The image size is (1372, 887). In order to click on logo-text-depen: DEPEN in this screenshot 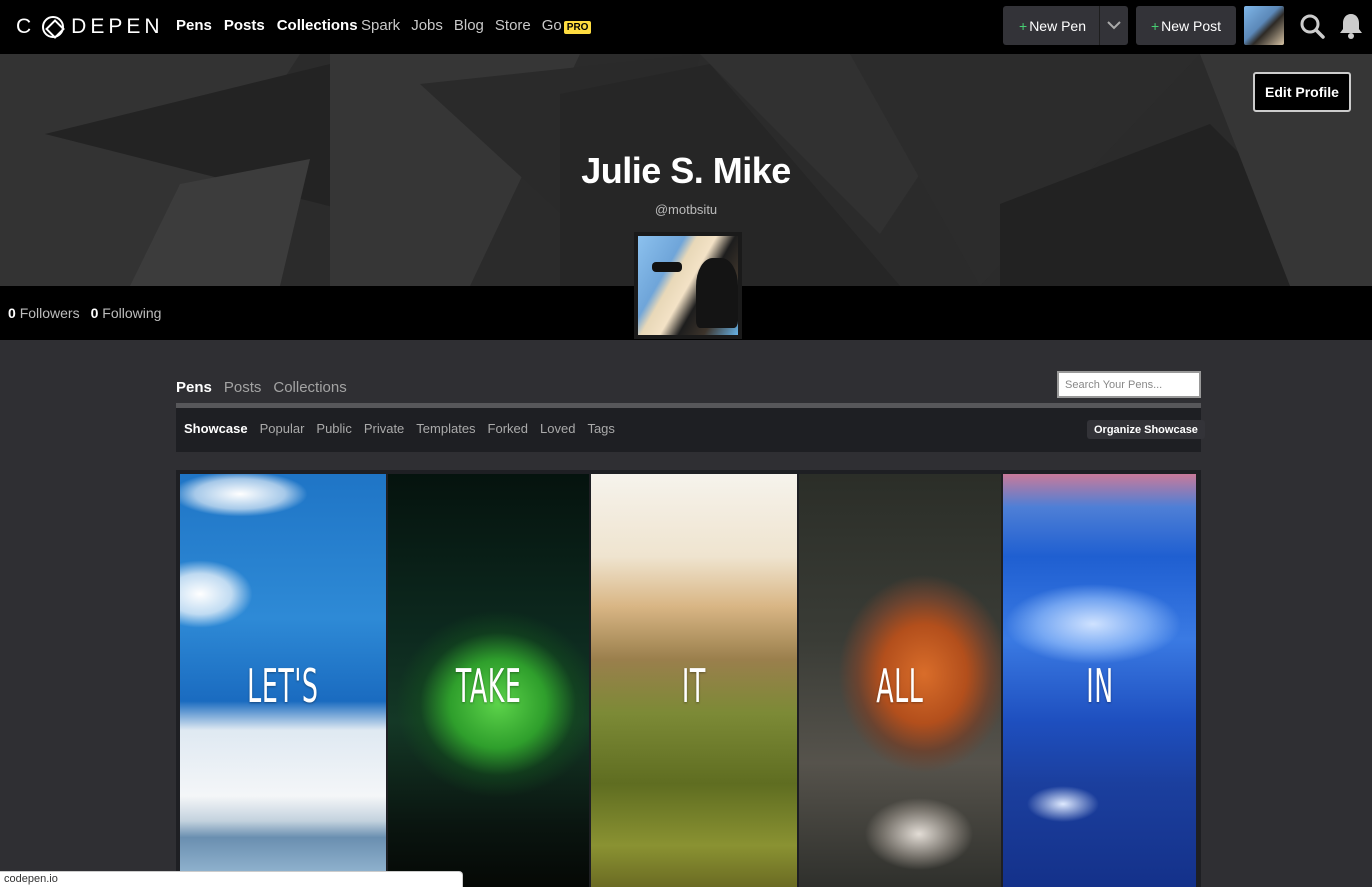, I will do `click(117, 26)`.